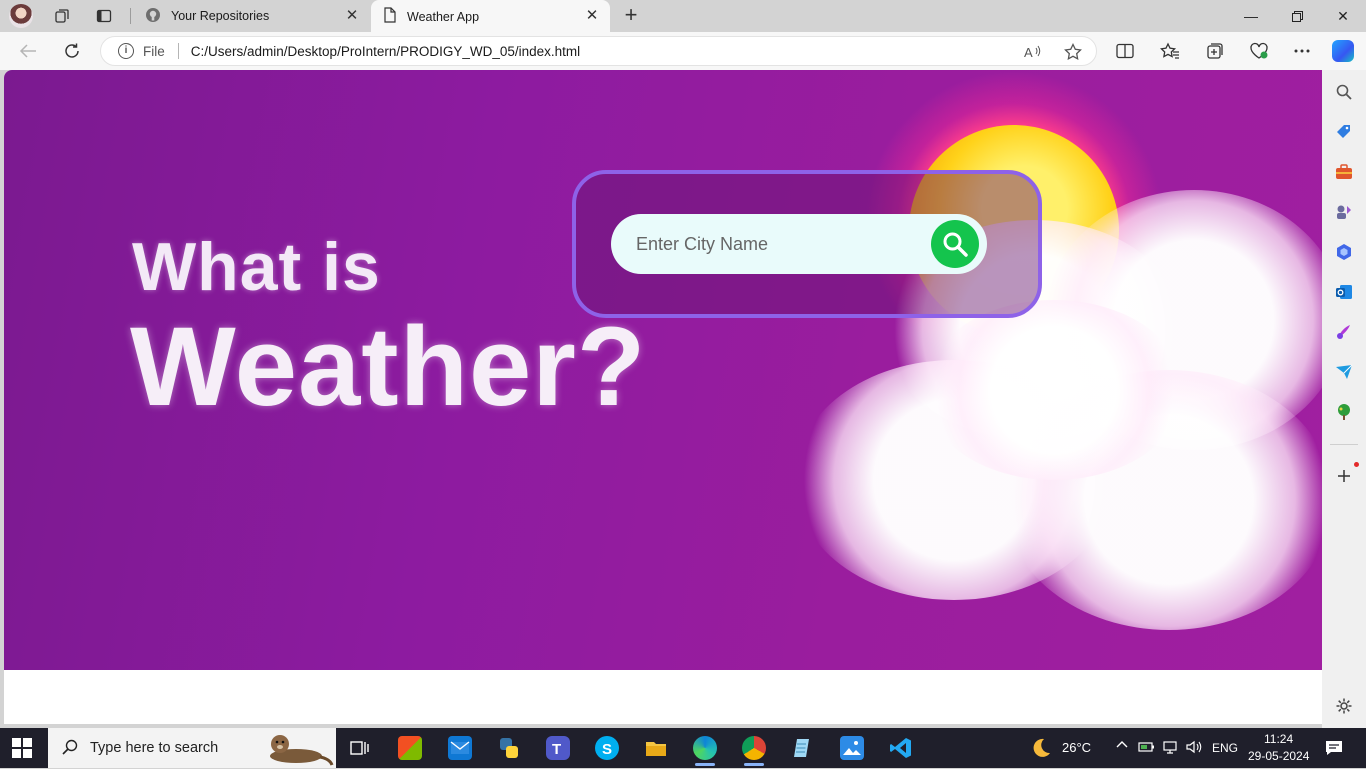 The width and height of the screenshot is (1366, 769). I want to click on restore-button, so click(1297, 16).